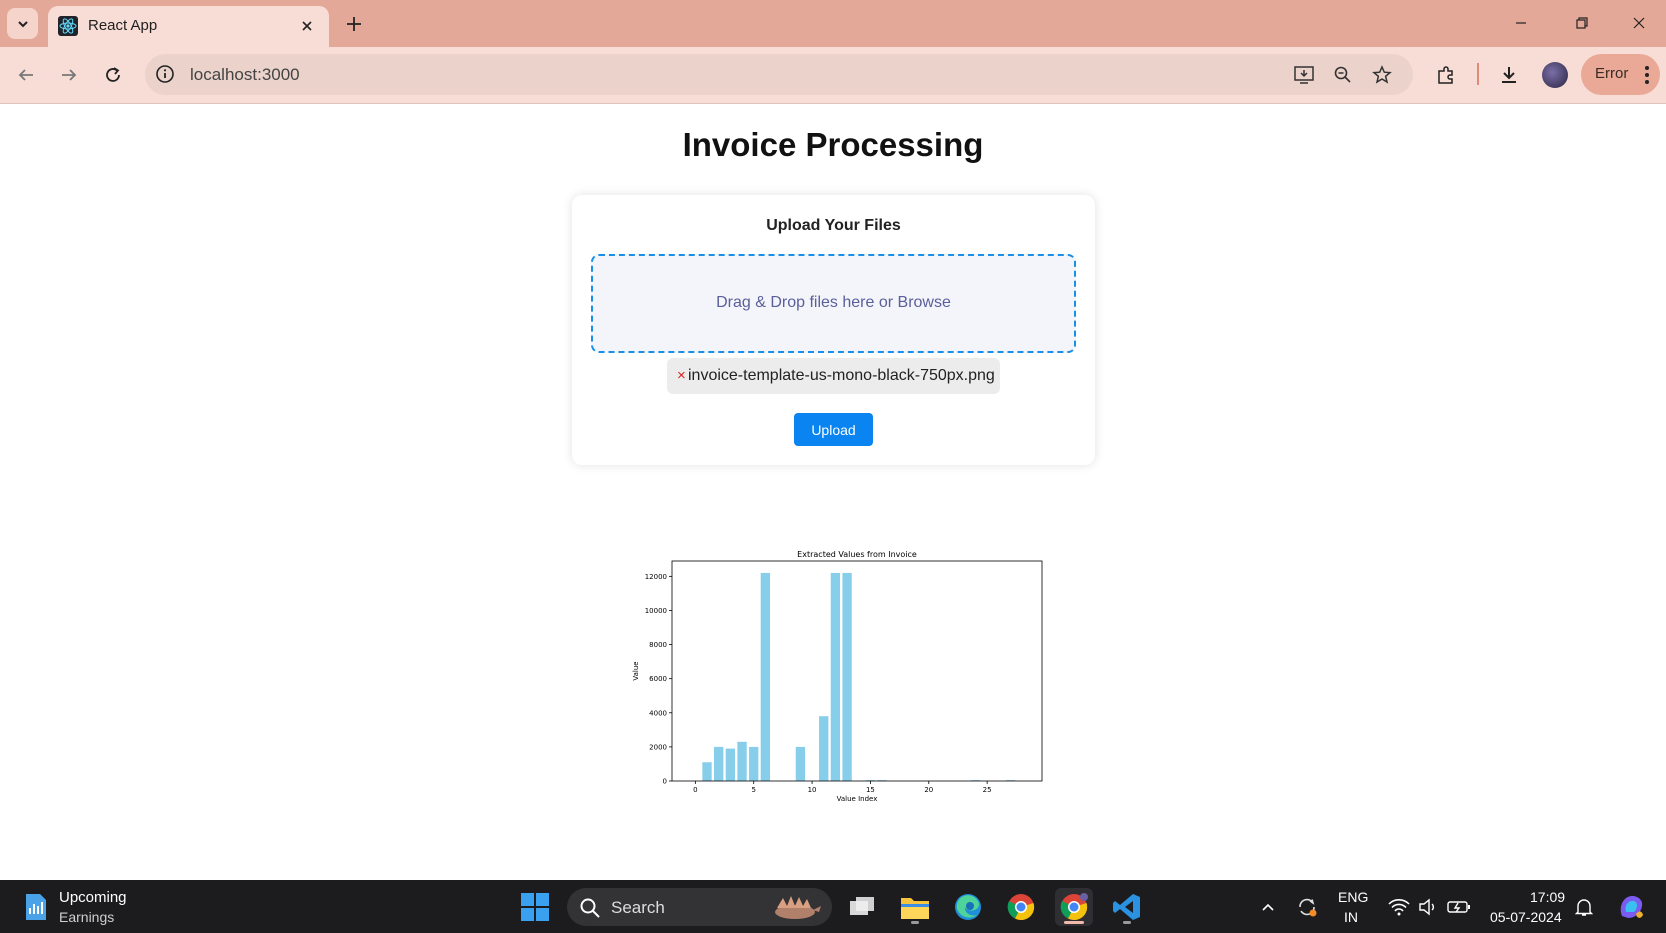 The height and width of the screenshot is (933, 1666). I want to click on y-tick-label: 0, so click(665, 782).